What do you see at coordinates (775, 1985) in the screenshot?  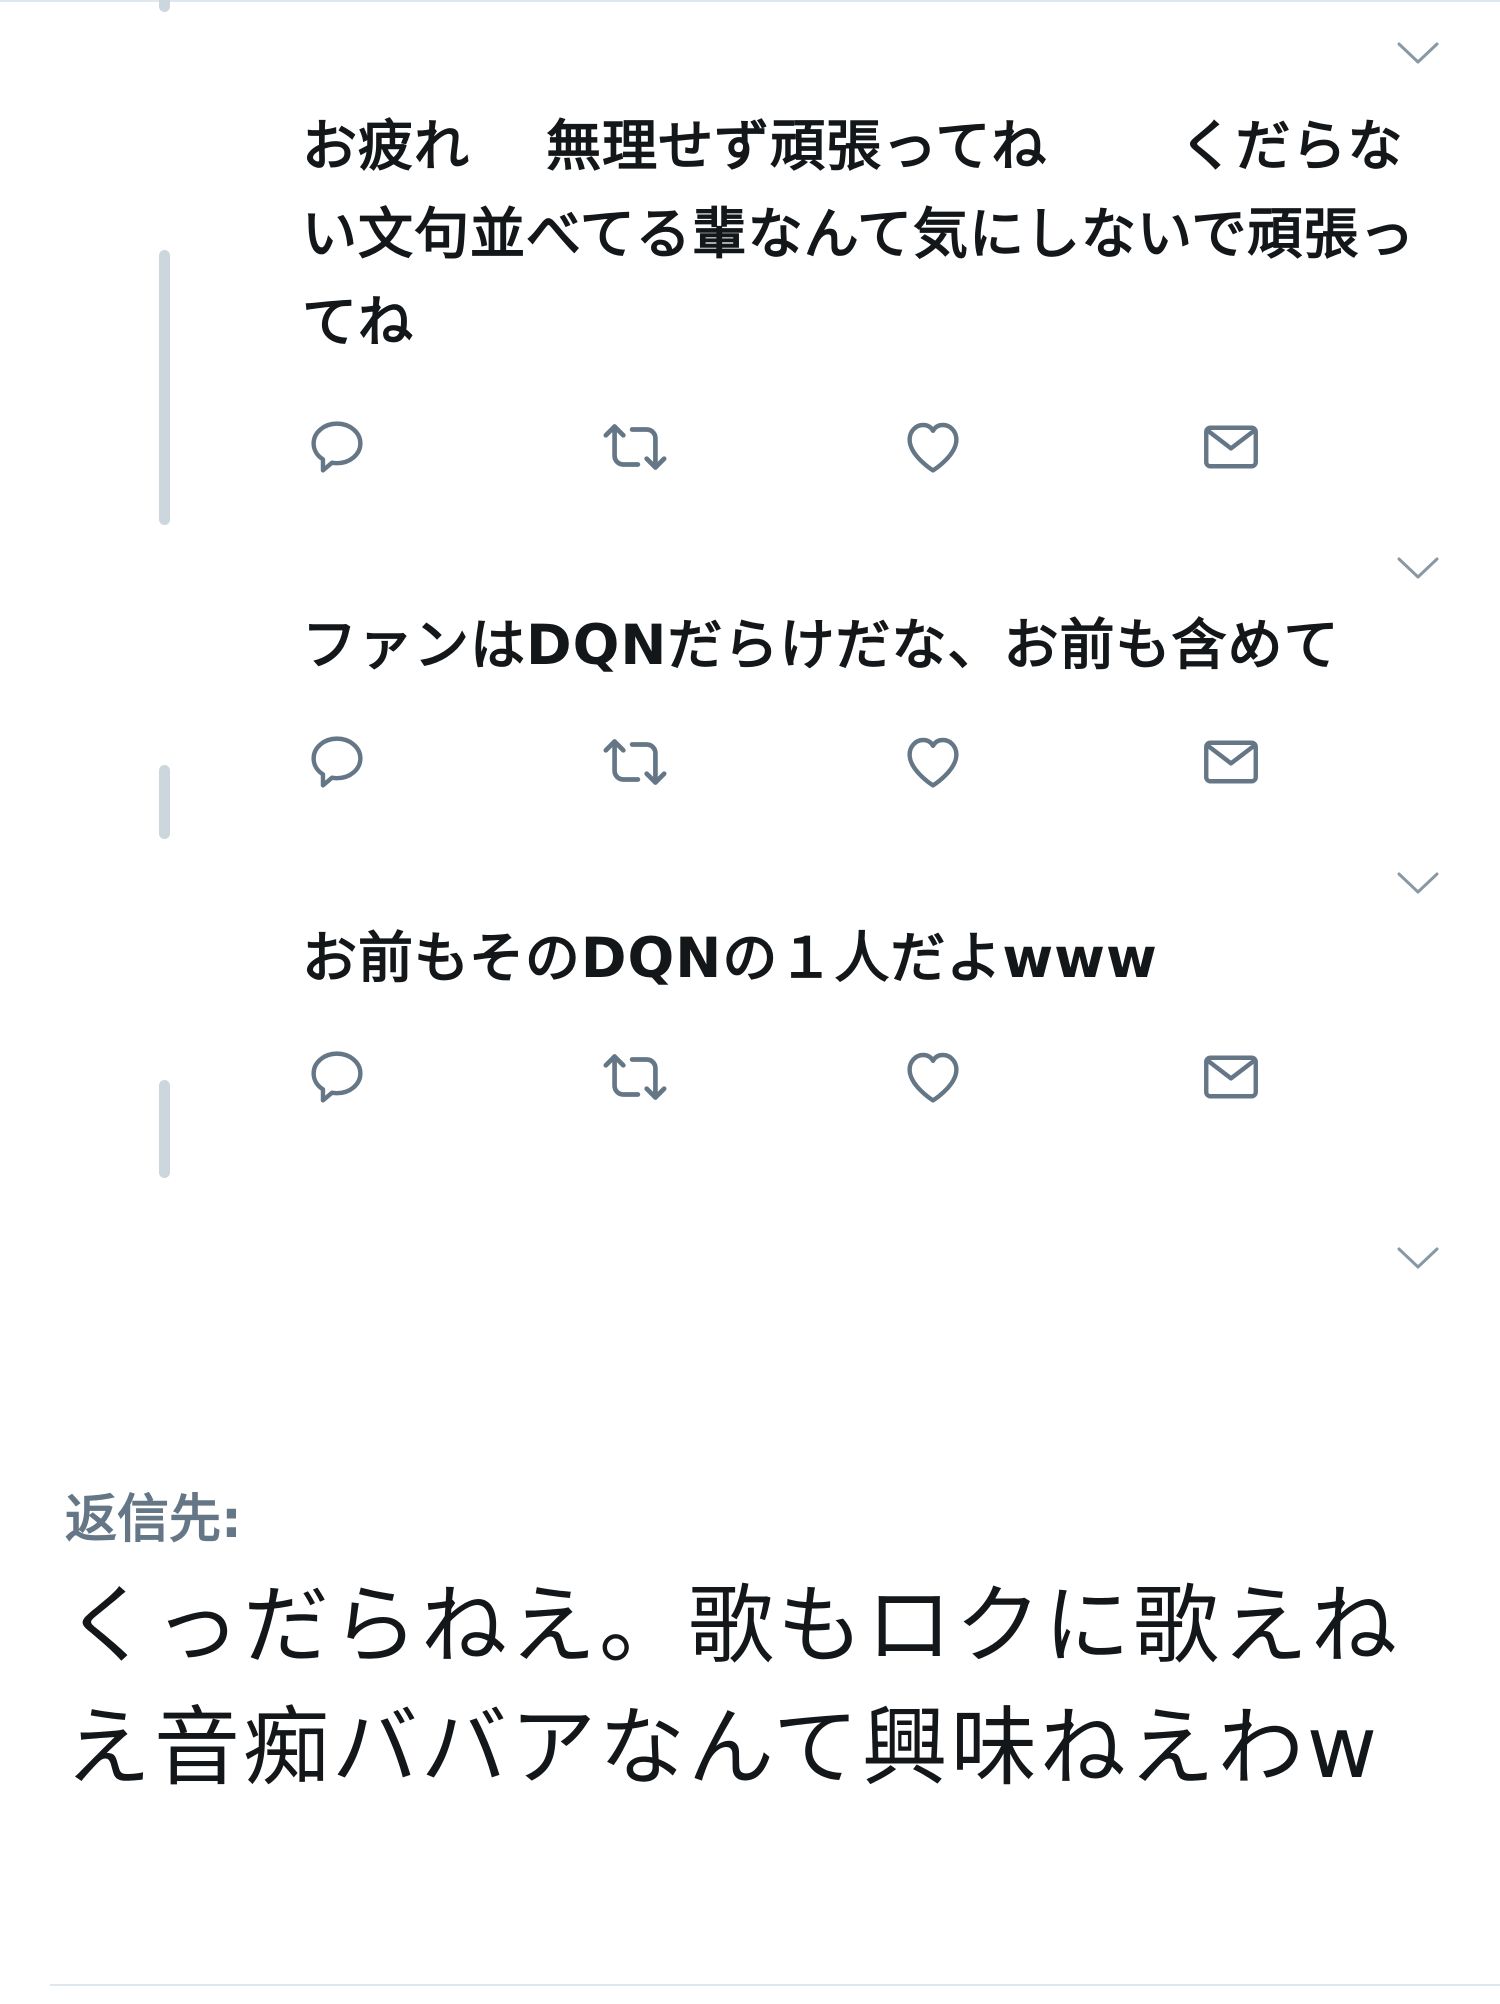 I see `bottom-divider` at bounding box center [775, 1985].